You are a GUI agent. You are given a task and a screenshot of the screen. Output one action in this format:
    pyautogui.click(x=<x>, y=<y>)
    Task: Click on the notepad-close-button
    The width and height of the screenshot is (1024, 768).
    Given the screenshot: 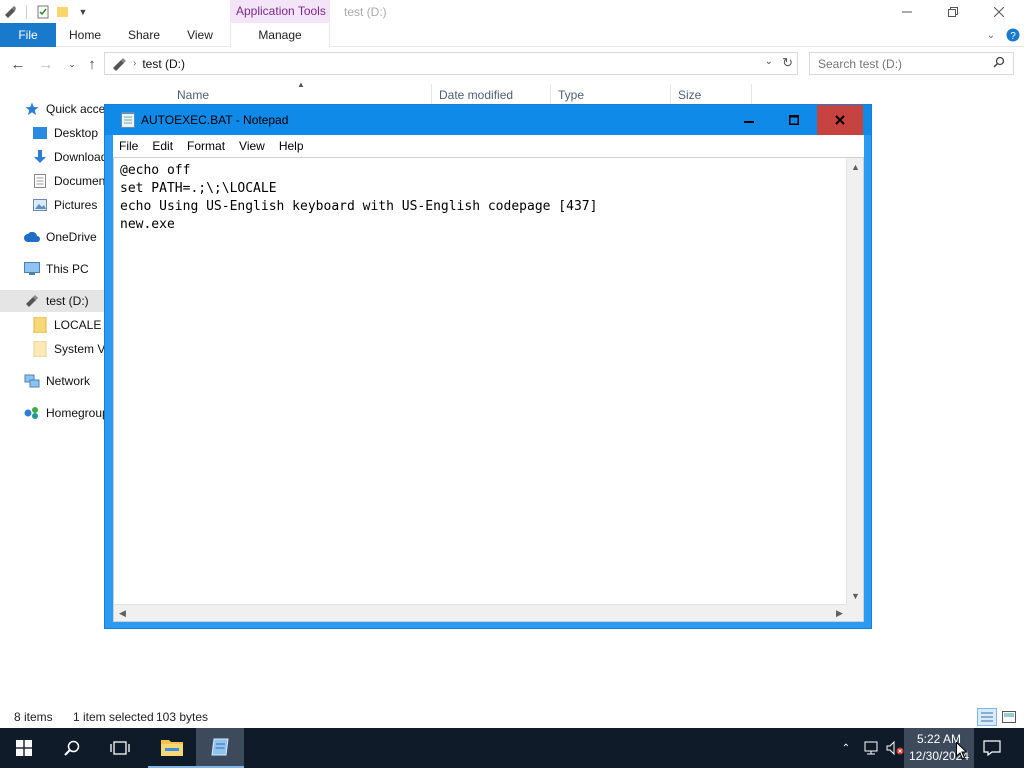 What is the action you would take?
    pyautogui.click(x=840, y=120)
    